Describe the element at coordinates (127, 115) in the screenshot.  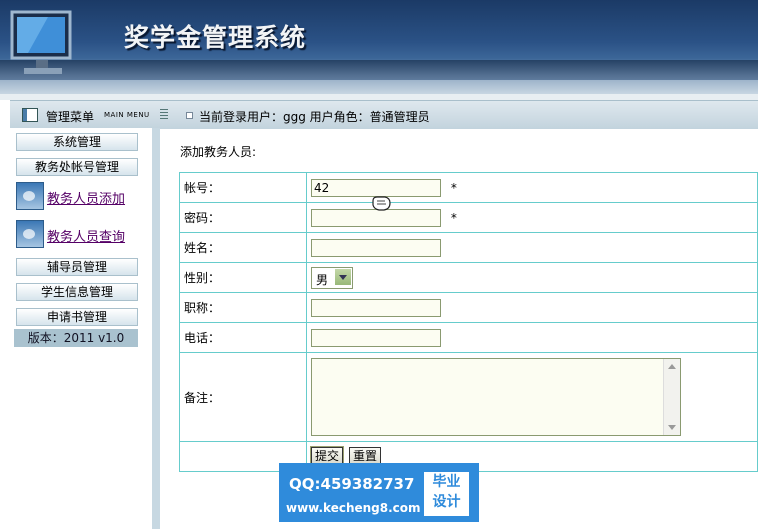
I see `menu-sub-label: MAIN MENU` at that location.